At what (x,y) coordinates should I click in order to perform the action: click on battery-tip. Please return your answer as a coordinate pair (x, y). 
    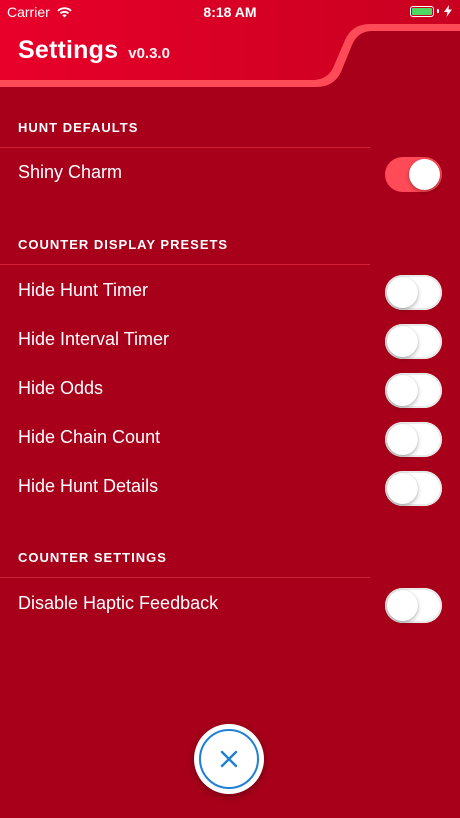
    Looking at the image, I should click on (438, 11).